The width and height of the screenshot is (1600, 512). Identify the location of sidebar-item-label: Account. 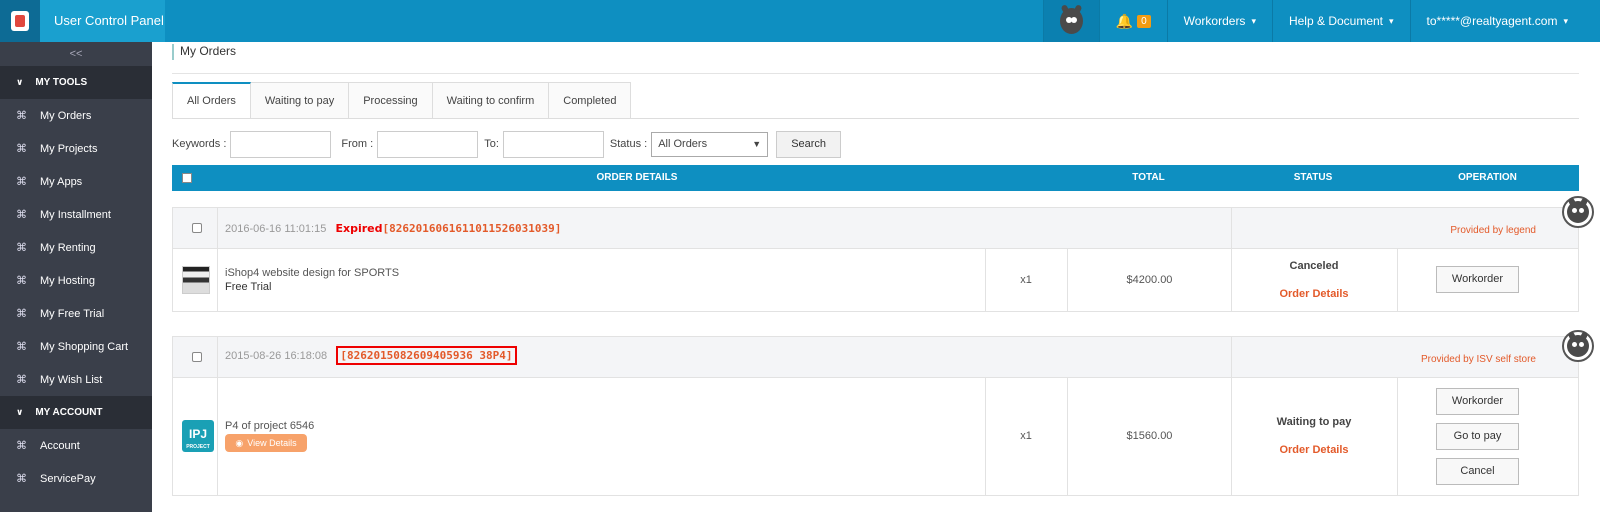
(60, 445).